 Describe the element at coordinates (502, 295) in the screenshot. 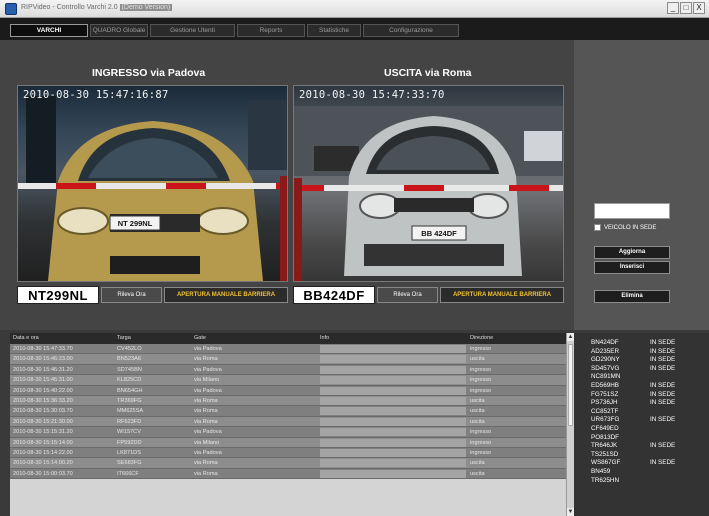

I see `exit-barrier-button: APERTURA MANUALE BARRIERA` at that location.